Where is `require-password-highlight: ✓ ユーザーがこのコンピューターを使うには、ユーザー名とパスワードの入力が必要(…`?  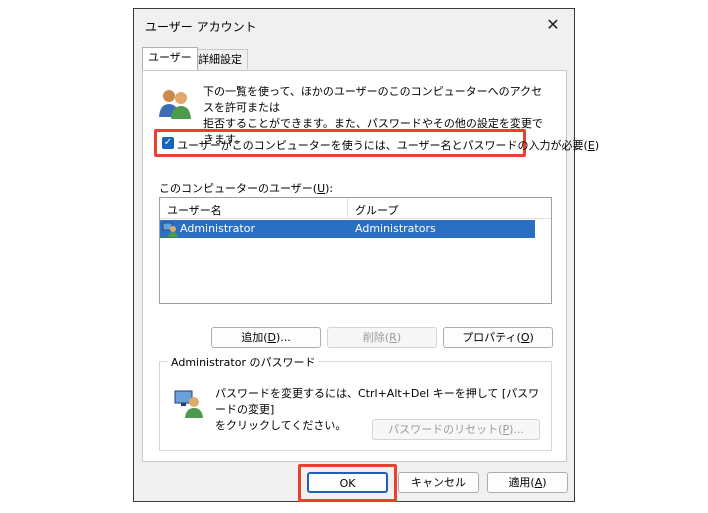
require-password-highlight: ✓ ユーザーがこのコンピューターを使うには、ユーザー名とパスワードの入力が必要(… is located at coordinates (376, 143).